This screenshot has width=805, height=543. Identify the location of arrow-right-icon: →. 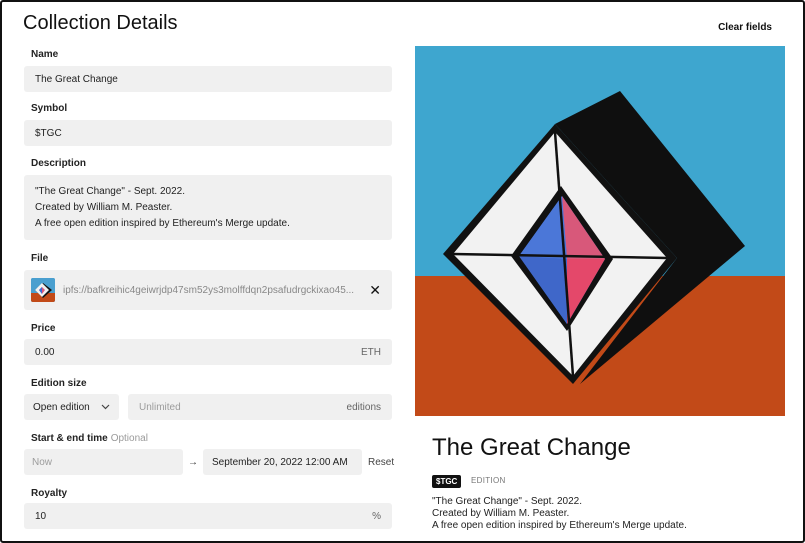
(193, 462).